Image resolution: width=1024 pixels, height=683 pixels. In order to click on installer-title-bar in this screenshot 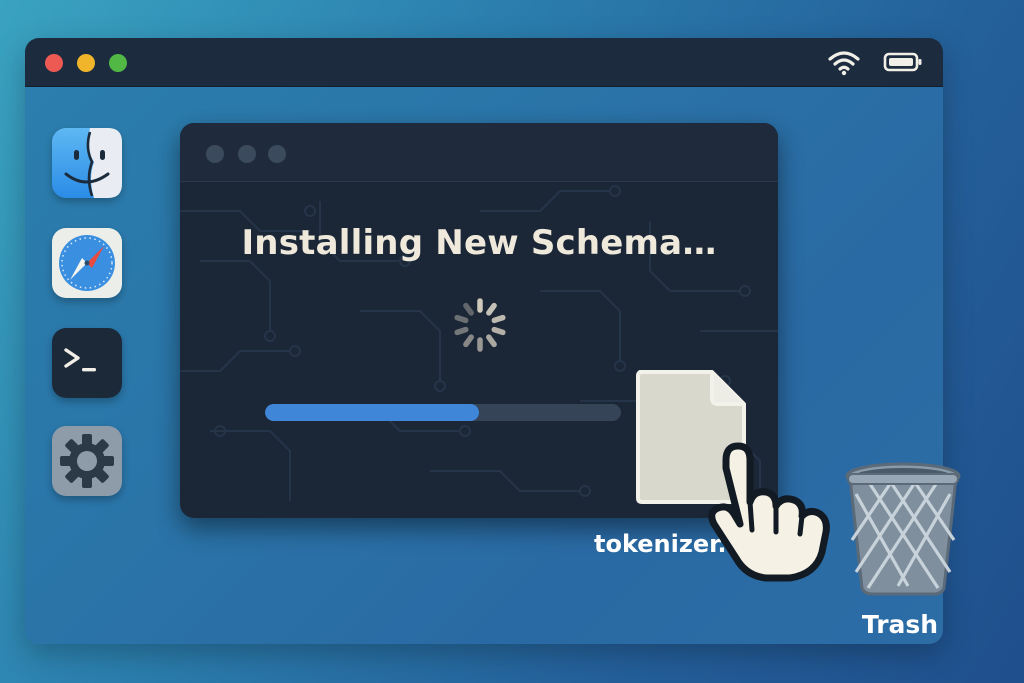, I will do `click(479, 152)`.